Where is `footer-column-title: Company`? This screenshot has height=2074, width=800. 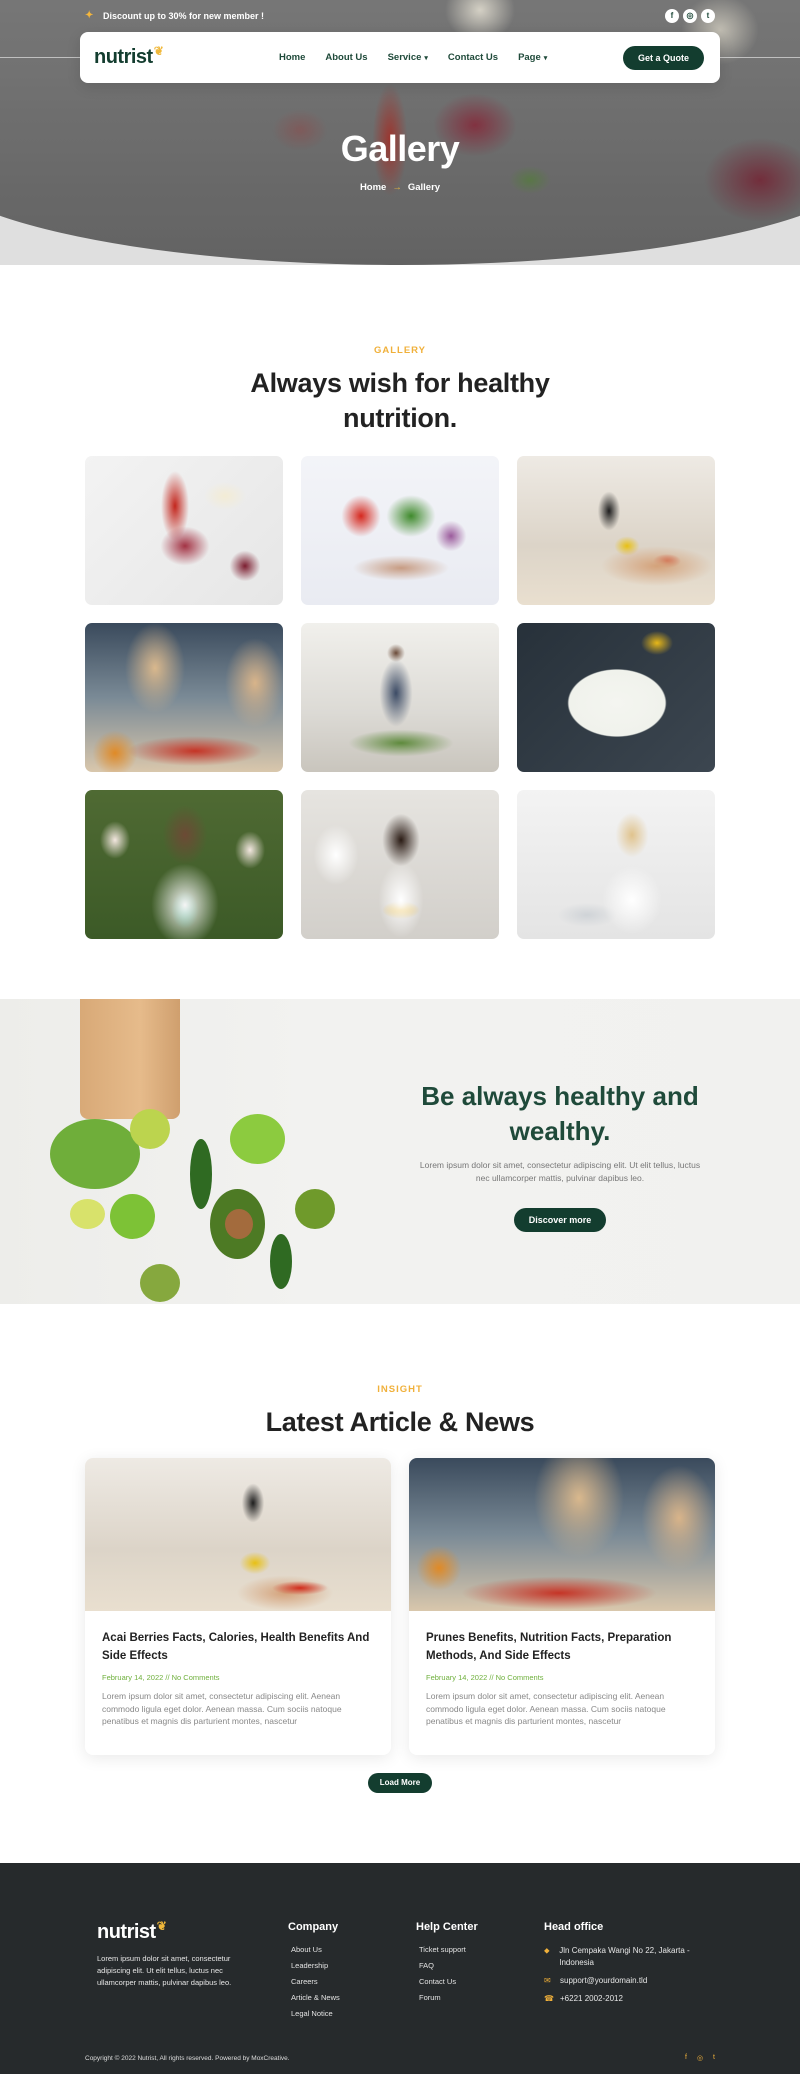
footer-column-title: Company is located at coordinates (313, 1927).